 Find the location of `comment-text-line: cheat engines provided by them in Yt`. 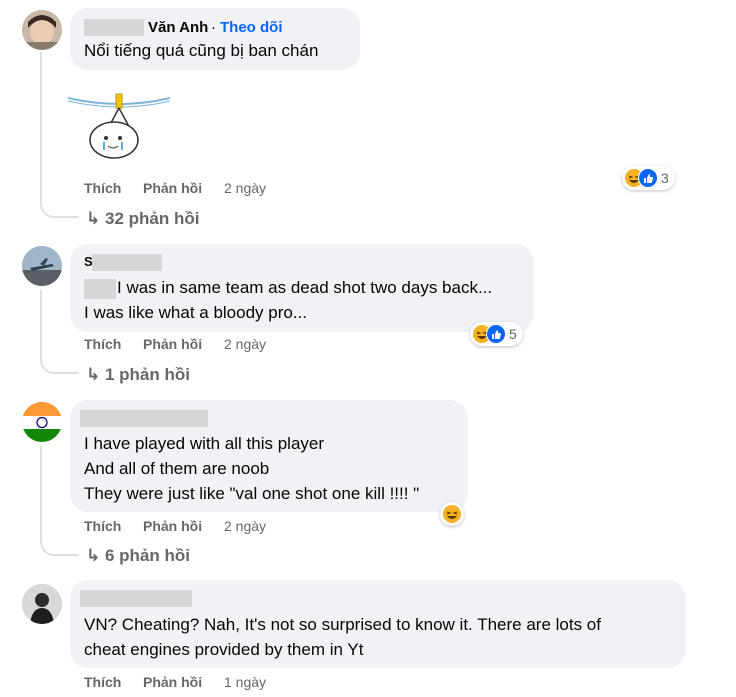

comment-text-line: cheat engines provided by them in Yt is located at coordinates (224, 649).